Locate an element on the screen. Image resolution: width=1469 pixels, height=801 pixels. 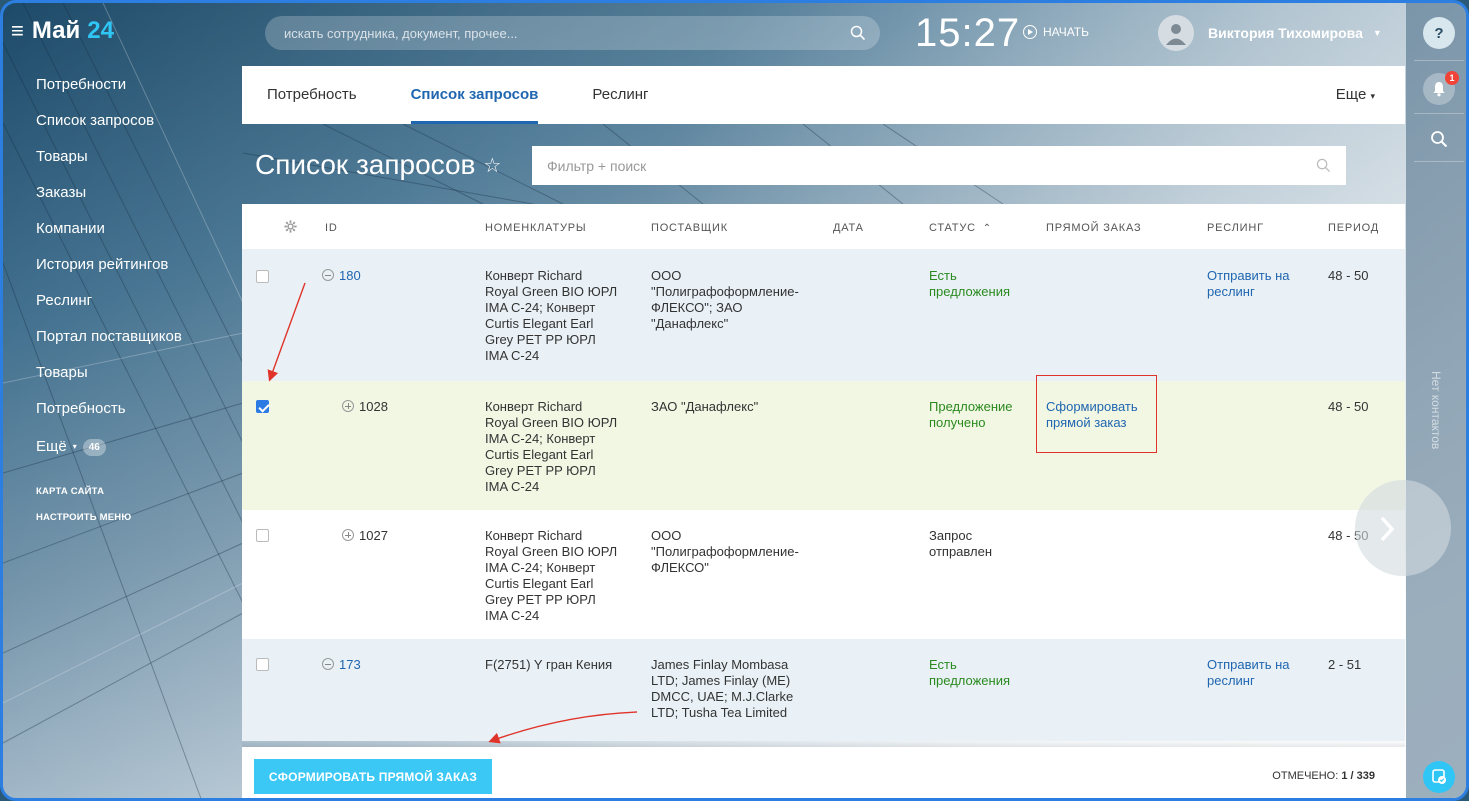
row-id: 173 is located at coordinates (341, 665).